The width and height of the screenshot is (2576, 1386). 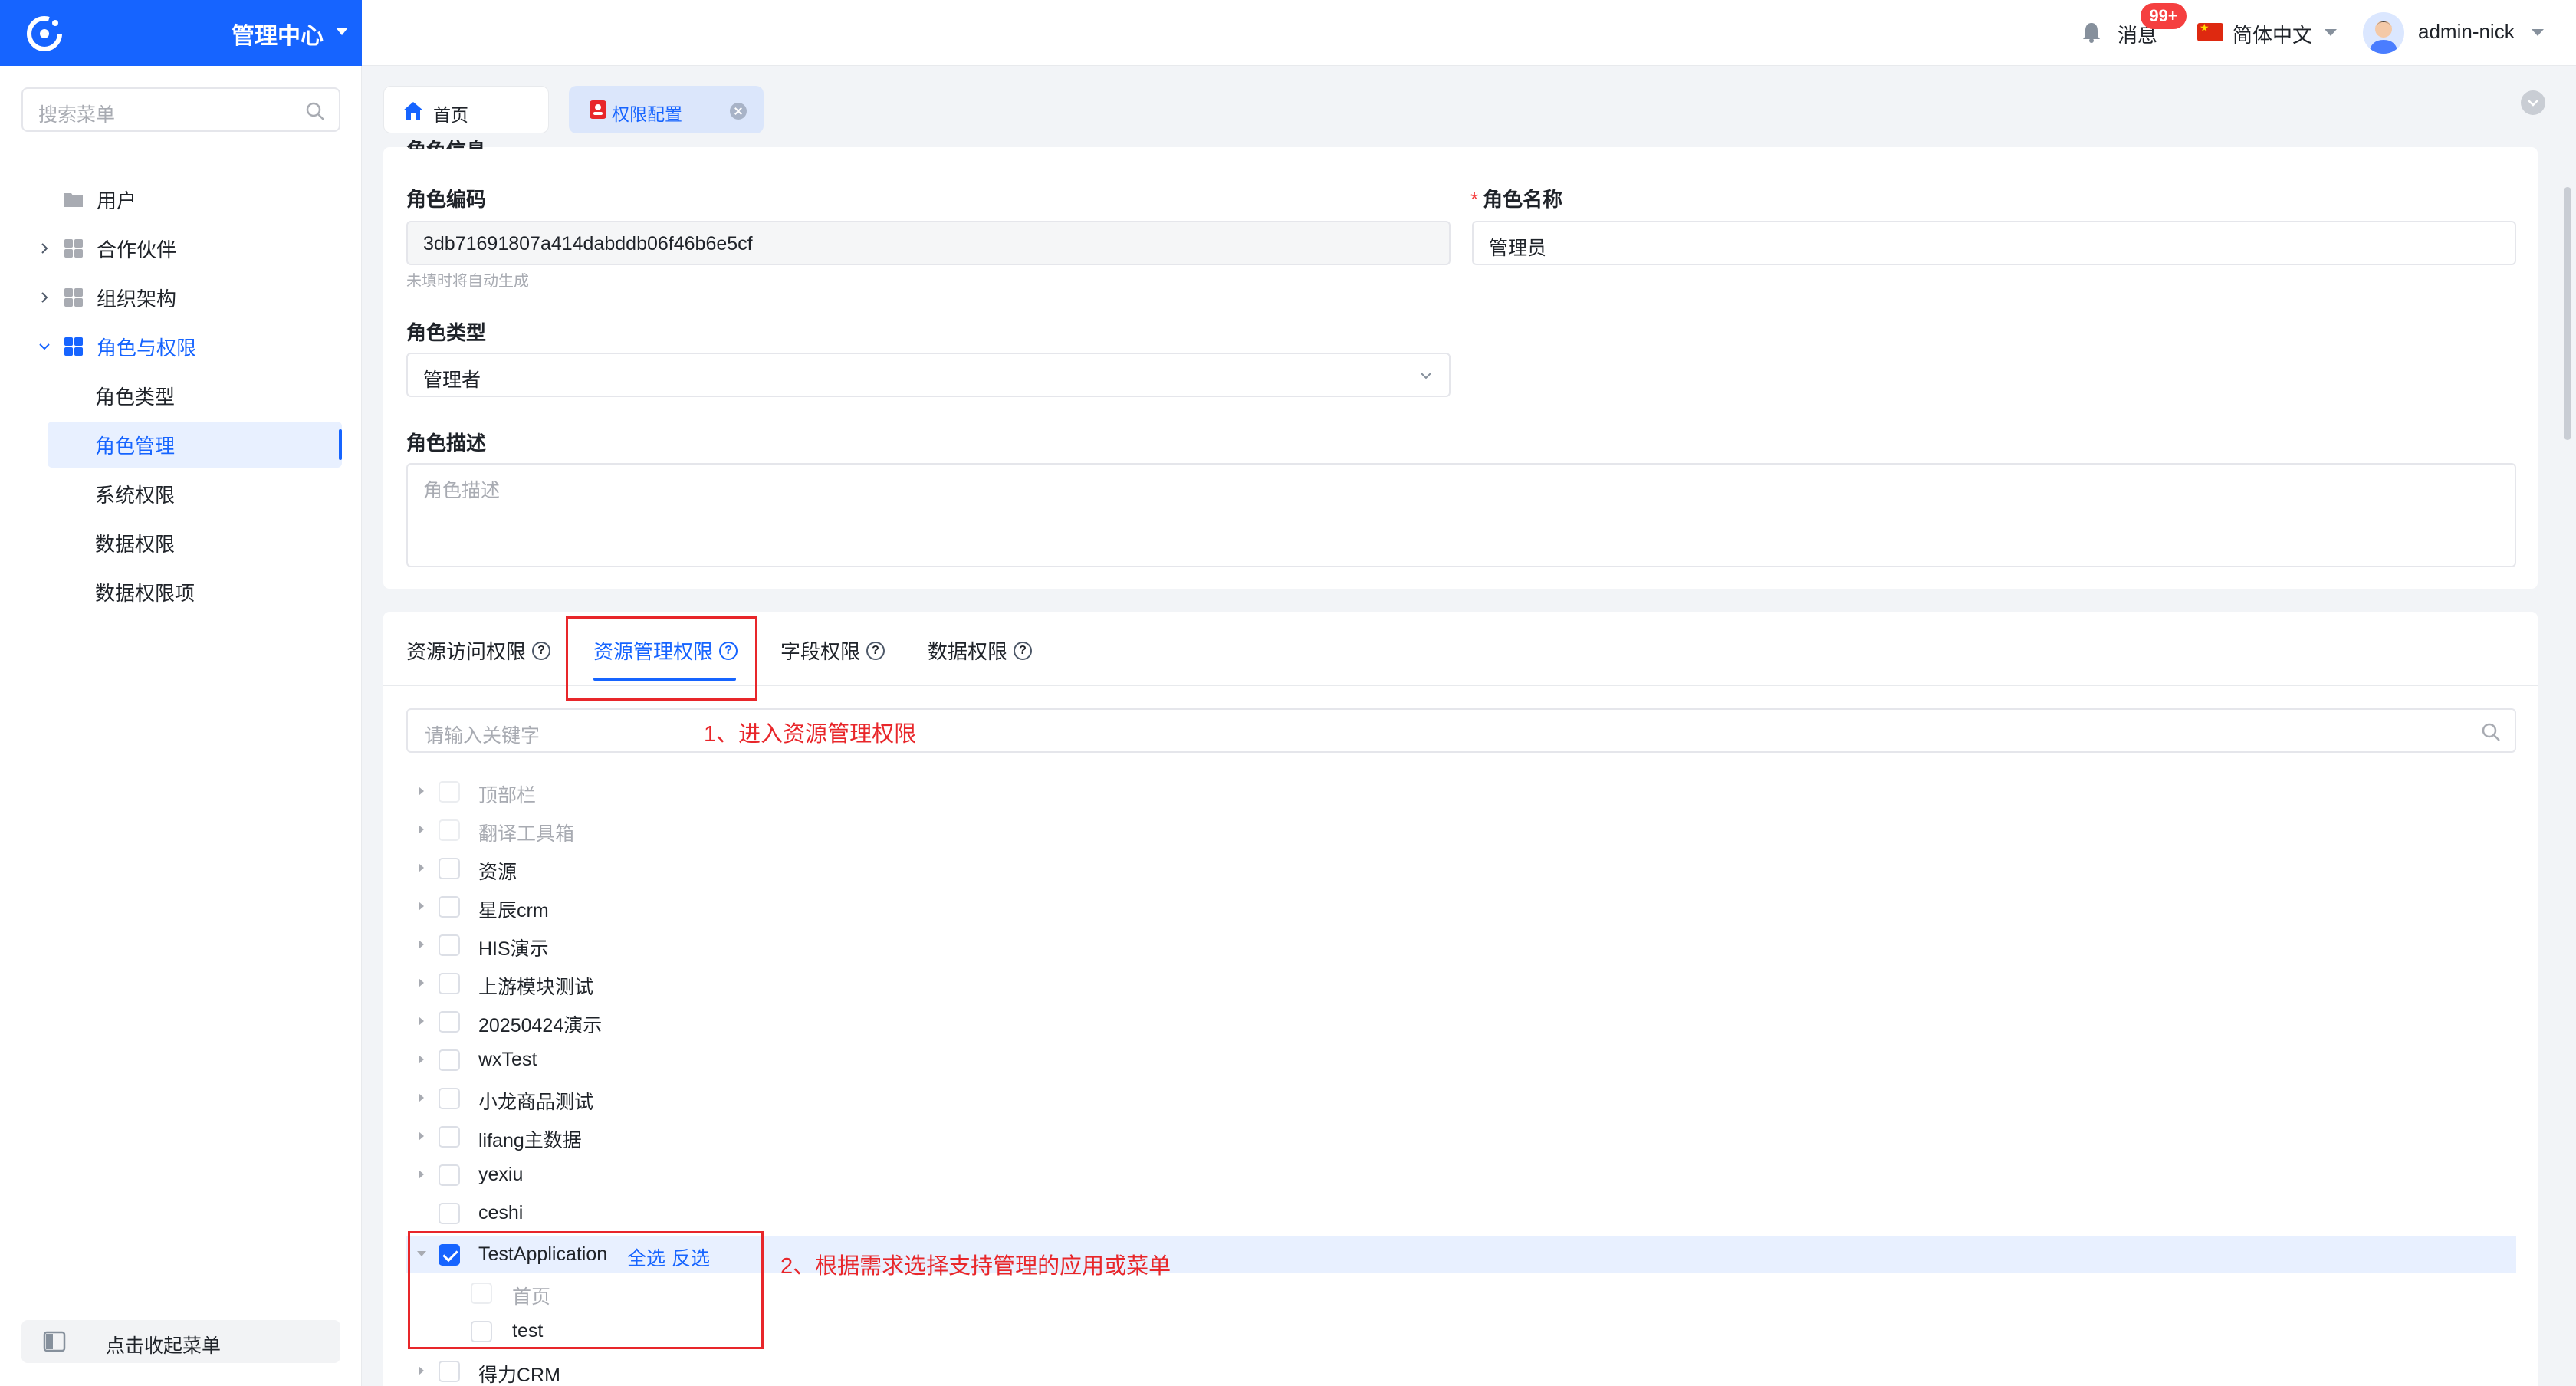 I want to click on sidebar-item-label: 合作伙伴, so click(x=137, y=250).